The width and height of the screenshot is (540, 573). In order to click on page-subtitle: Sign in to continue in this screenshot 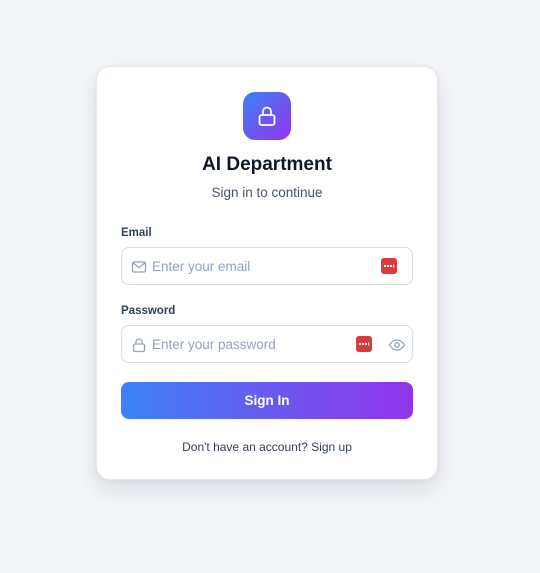, I will do `click(267, 192)`.